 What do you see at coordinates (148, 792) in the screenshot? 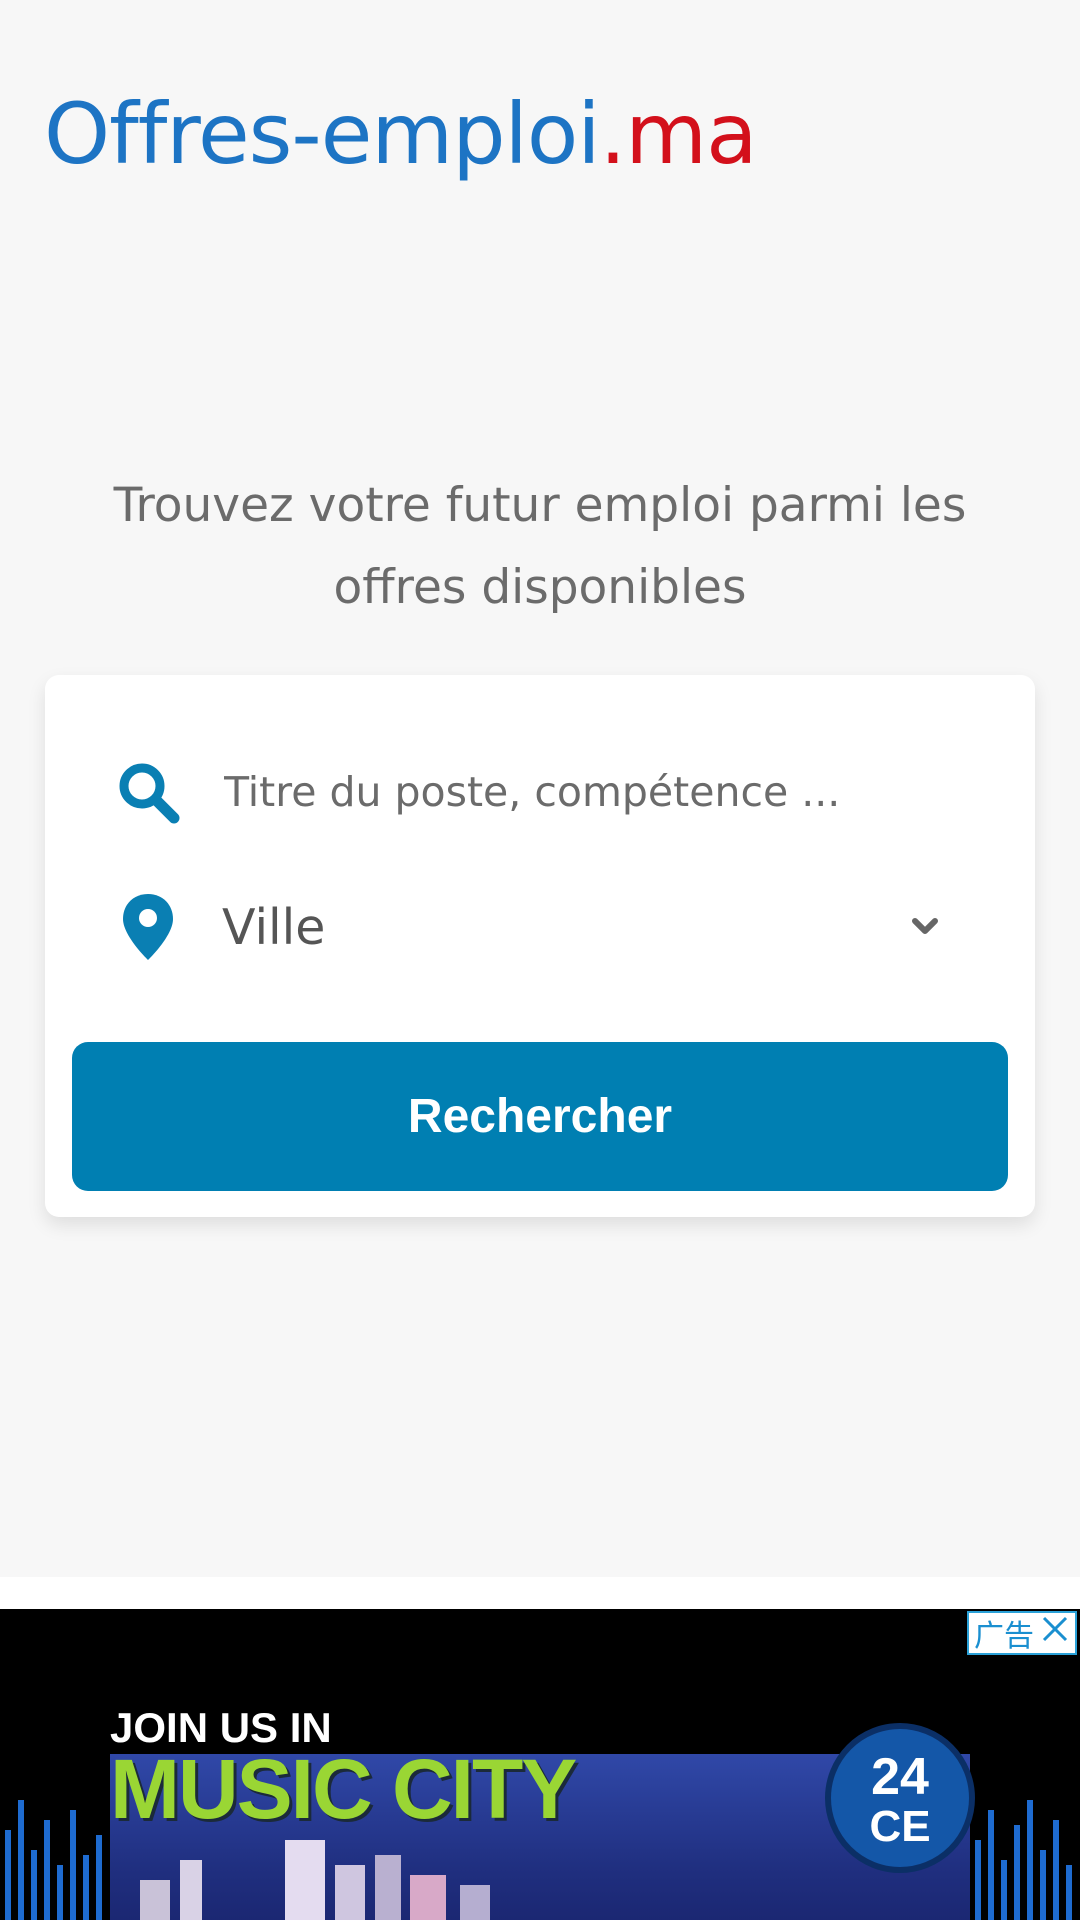
I see `search-icon` at bounding box center [148, 792].